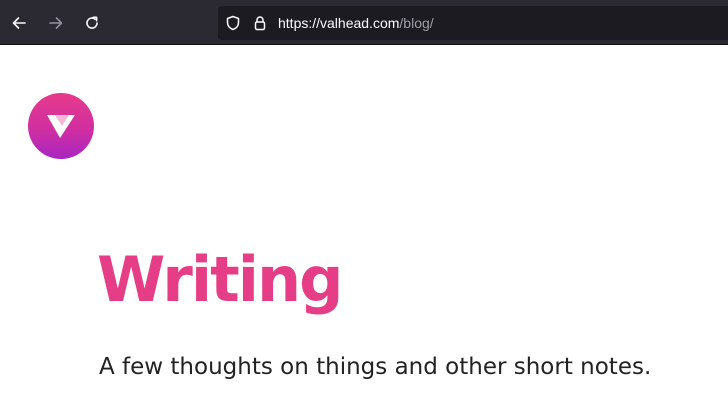 Image resolution: width=728 pixels, height=407 pixels. I want to click on forward-button, so click(56, 23).